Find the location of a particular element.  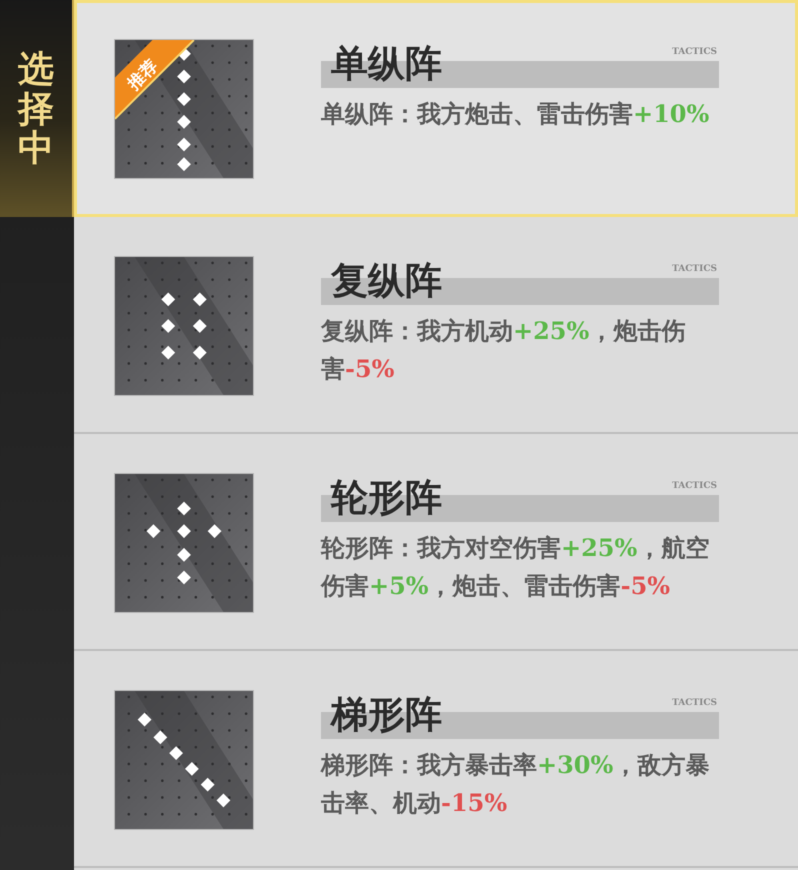

selected-tab: 选择中 is located at coordinates (37, 108).